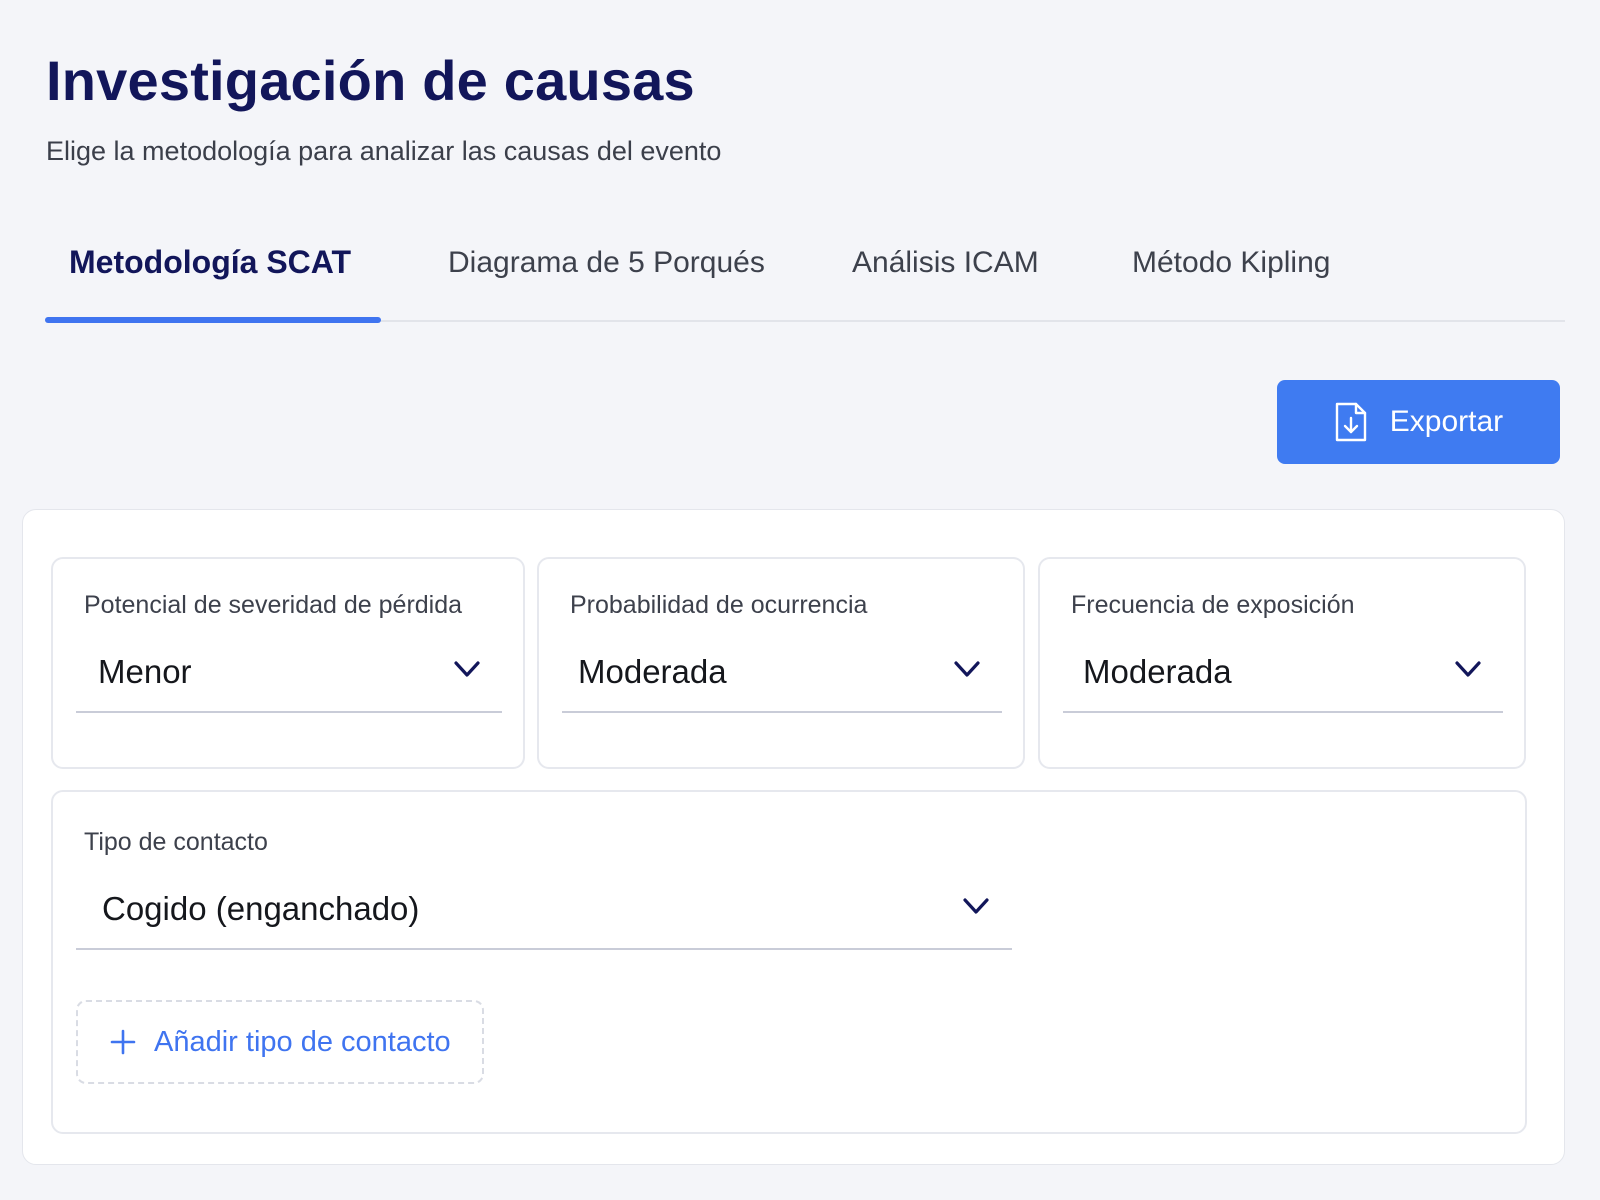  What do you see at coordinates (1350, 422) in the screenshot?
I see `file-download-icon` at bounding box center [1350, 422].